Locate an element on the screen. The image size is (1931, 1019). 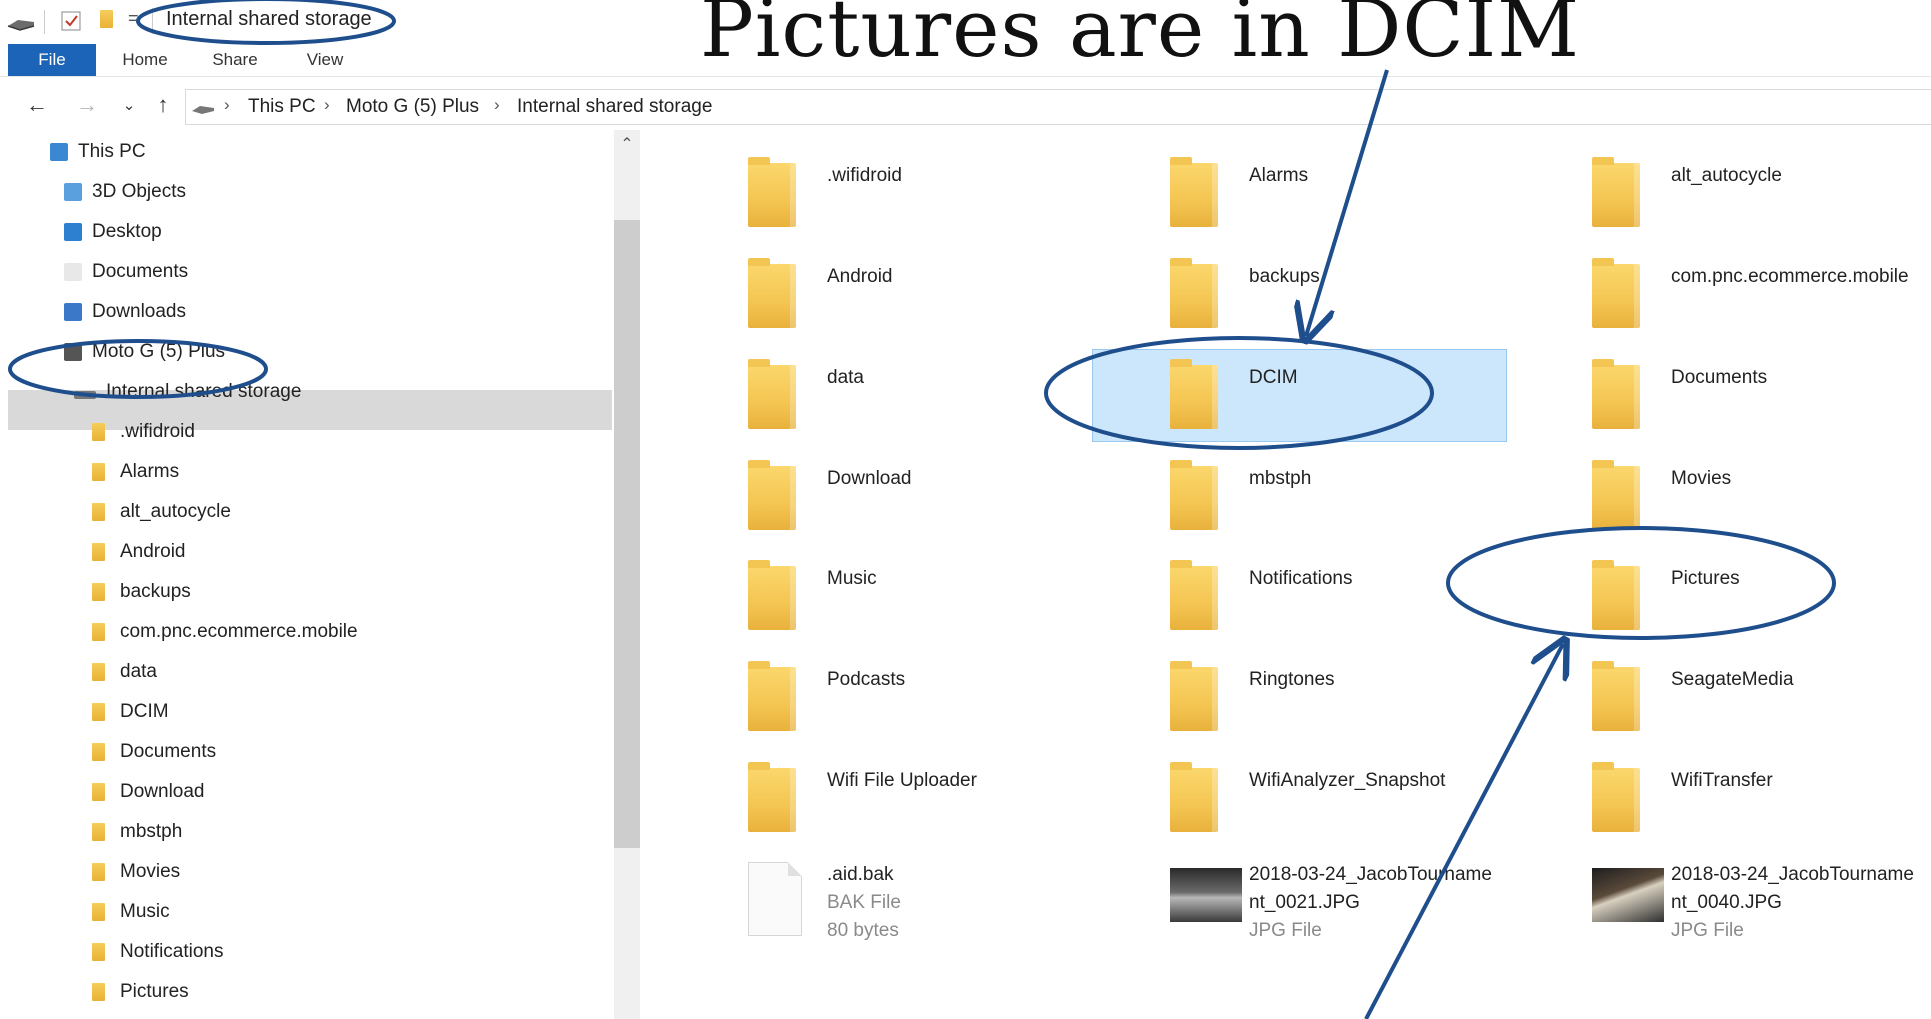
annotation-ellipse-title is located at coordinates (266, 22).